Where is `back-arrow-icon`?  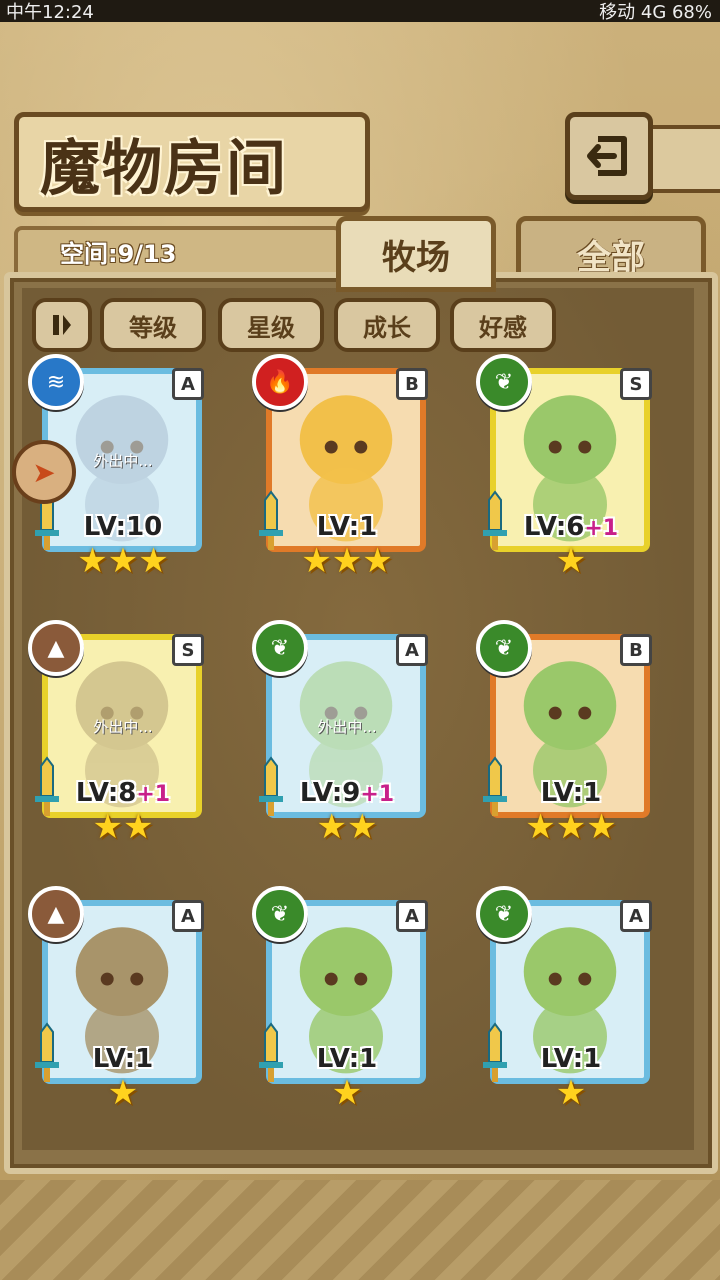
back-arrow-icon is located at coordinates (607, 156).